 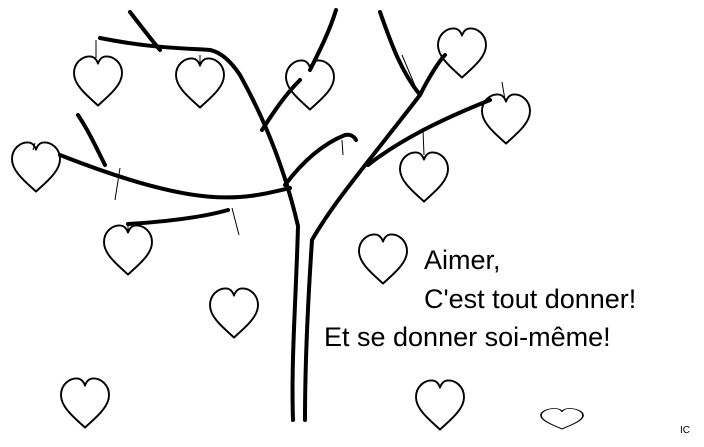 I want to click on tree-branch-mid-left, so click(x=175, y=176).